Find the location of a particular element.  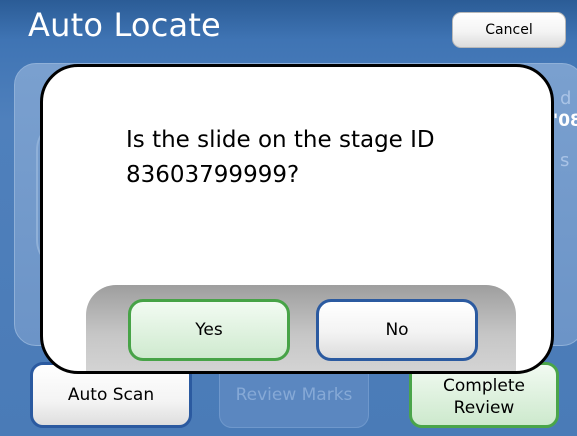

background-text-peek: s is located at coordinates (565, 160).